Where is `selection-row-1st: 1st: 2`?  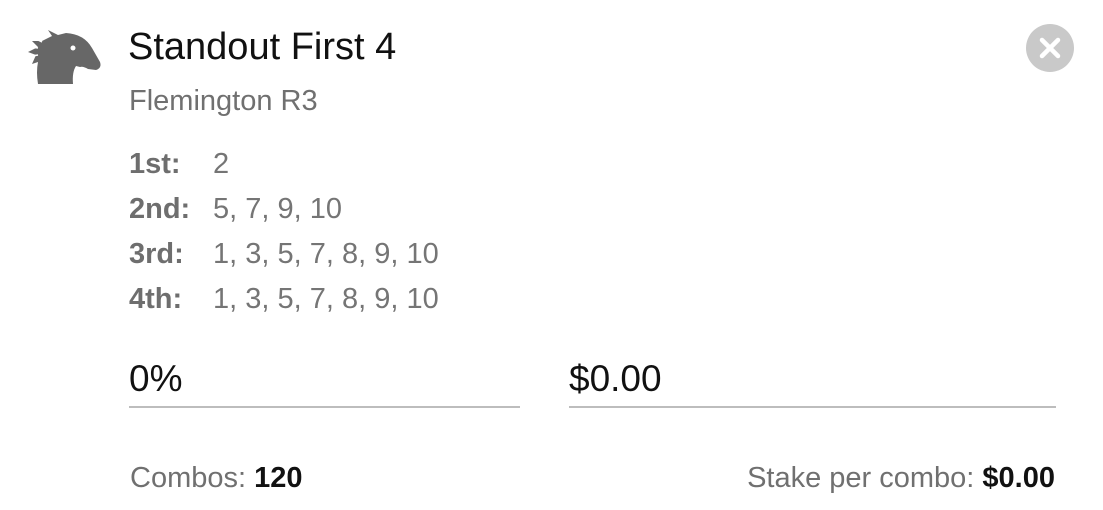 selection-row-1st: 1st: 2 is located at coordinates (284, 164).